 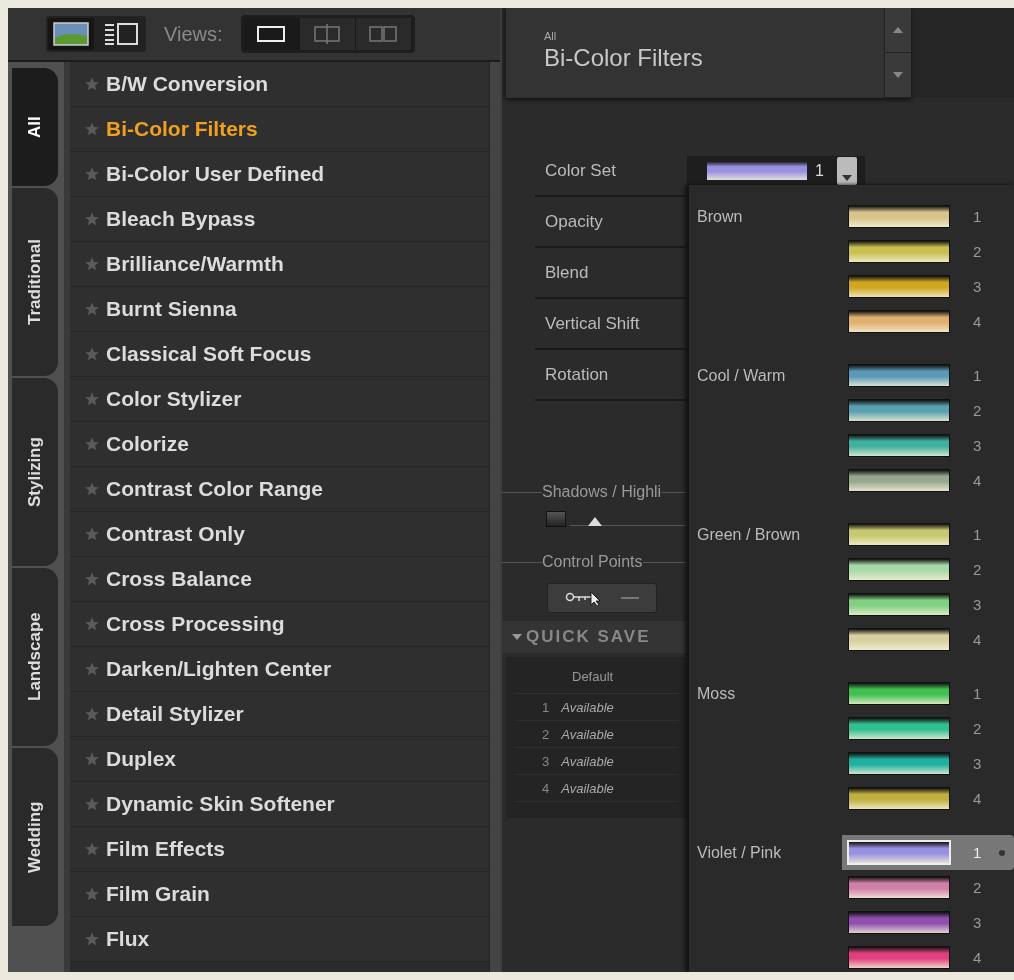 What do you see at coordinates (855, 216) in the screenshot?
I see `color-set-option: Brown 1` at bounding box center [855, 216].